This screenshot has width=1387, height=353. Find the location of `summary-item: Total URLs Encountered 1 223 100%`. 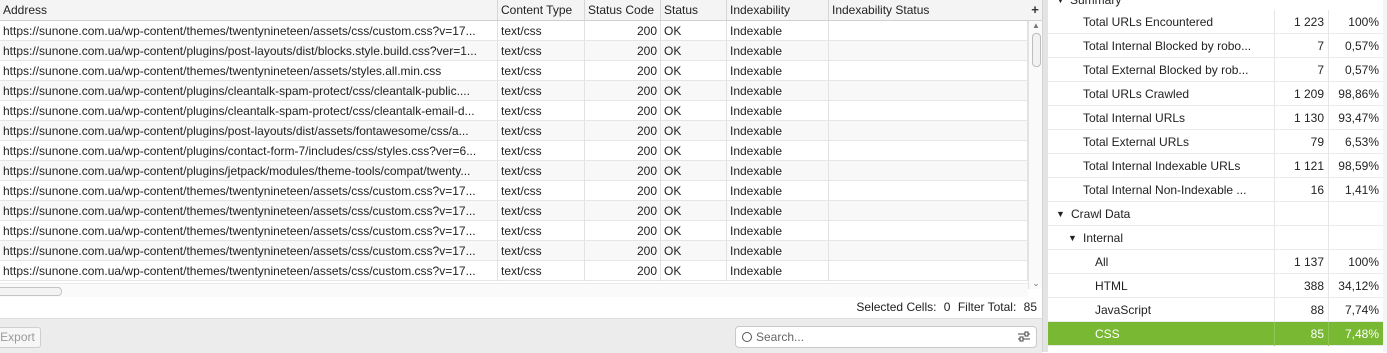

summary-item: Total URLs Encountered 1 223 100% is located at coordinates (1217, 22).